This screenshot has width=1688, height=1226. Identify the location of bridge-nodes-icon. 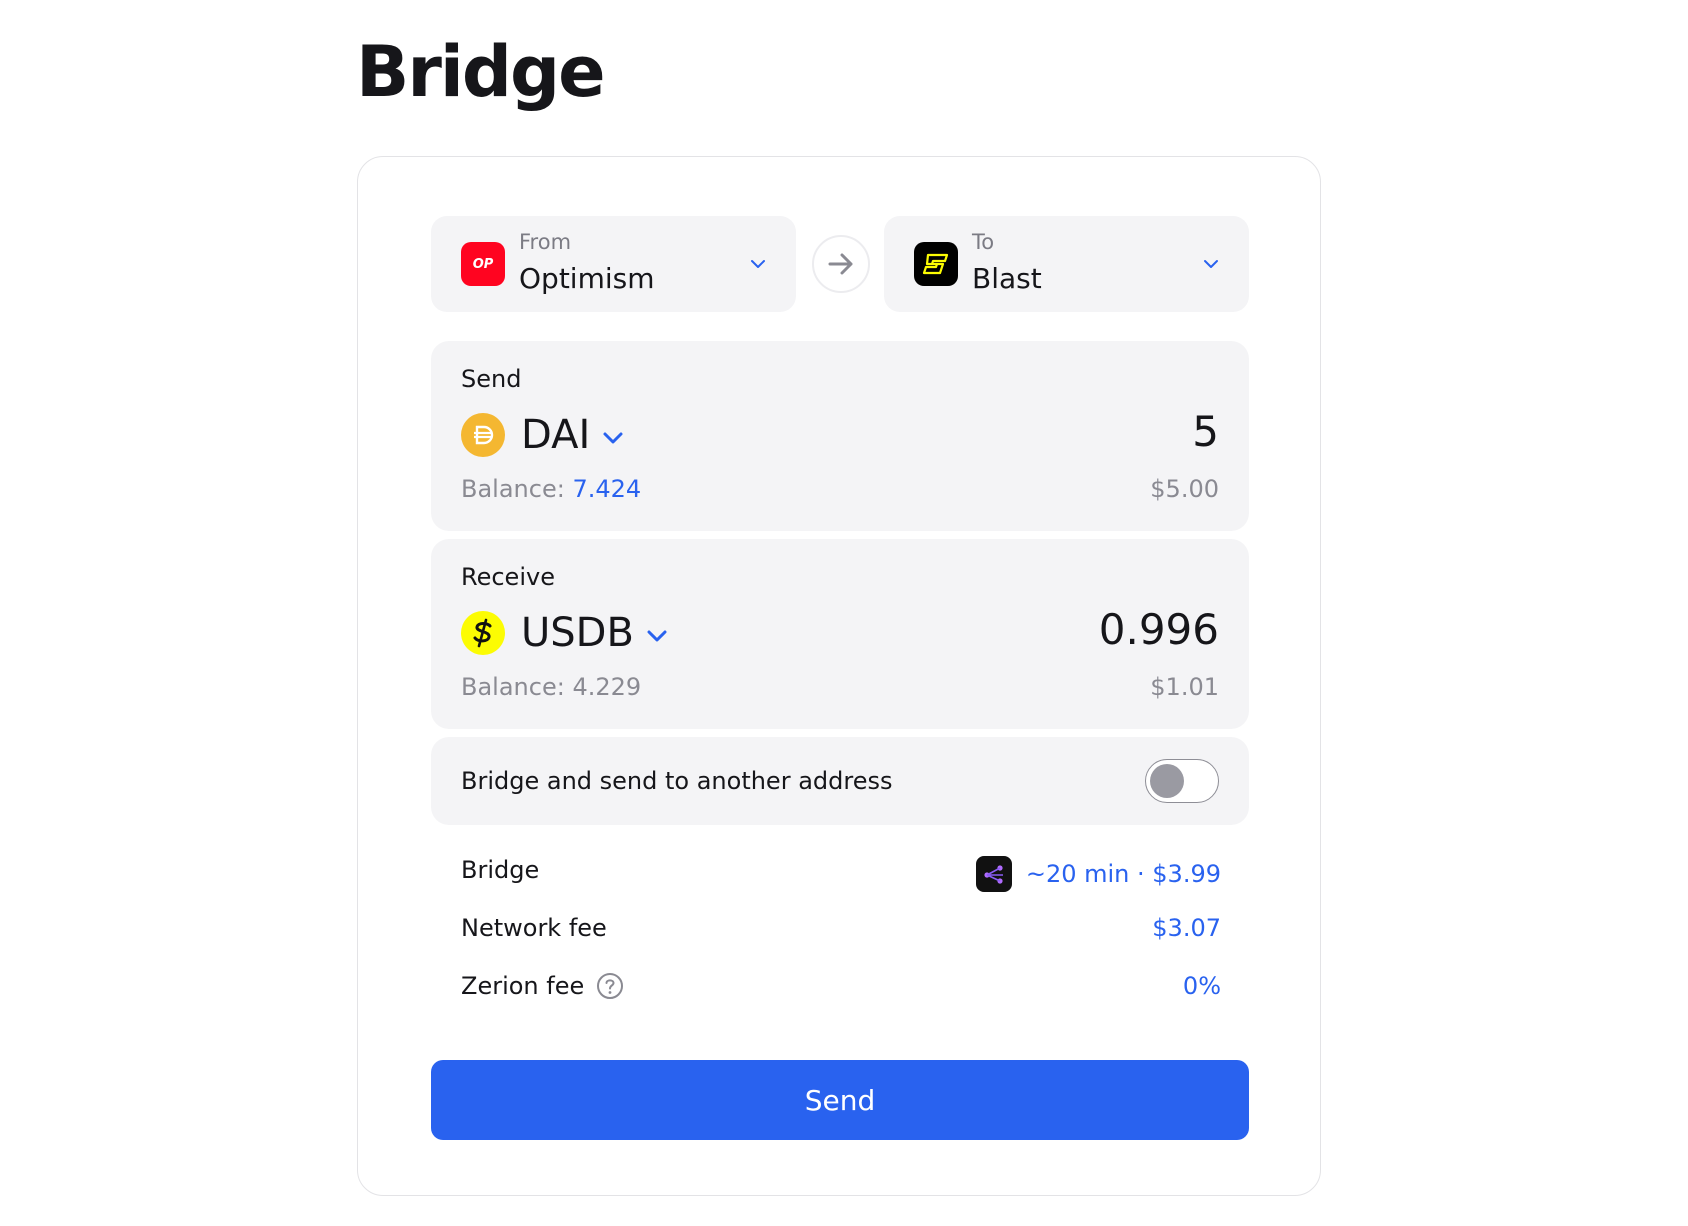
(993, 874).